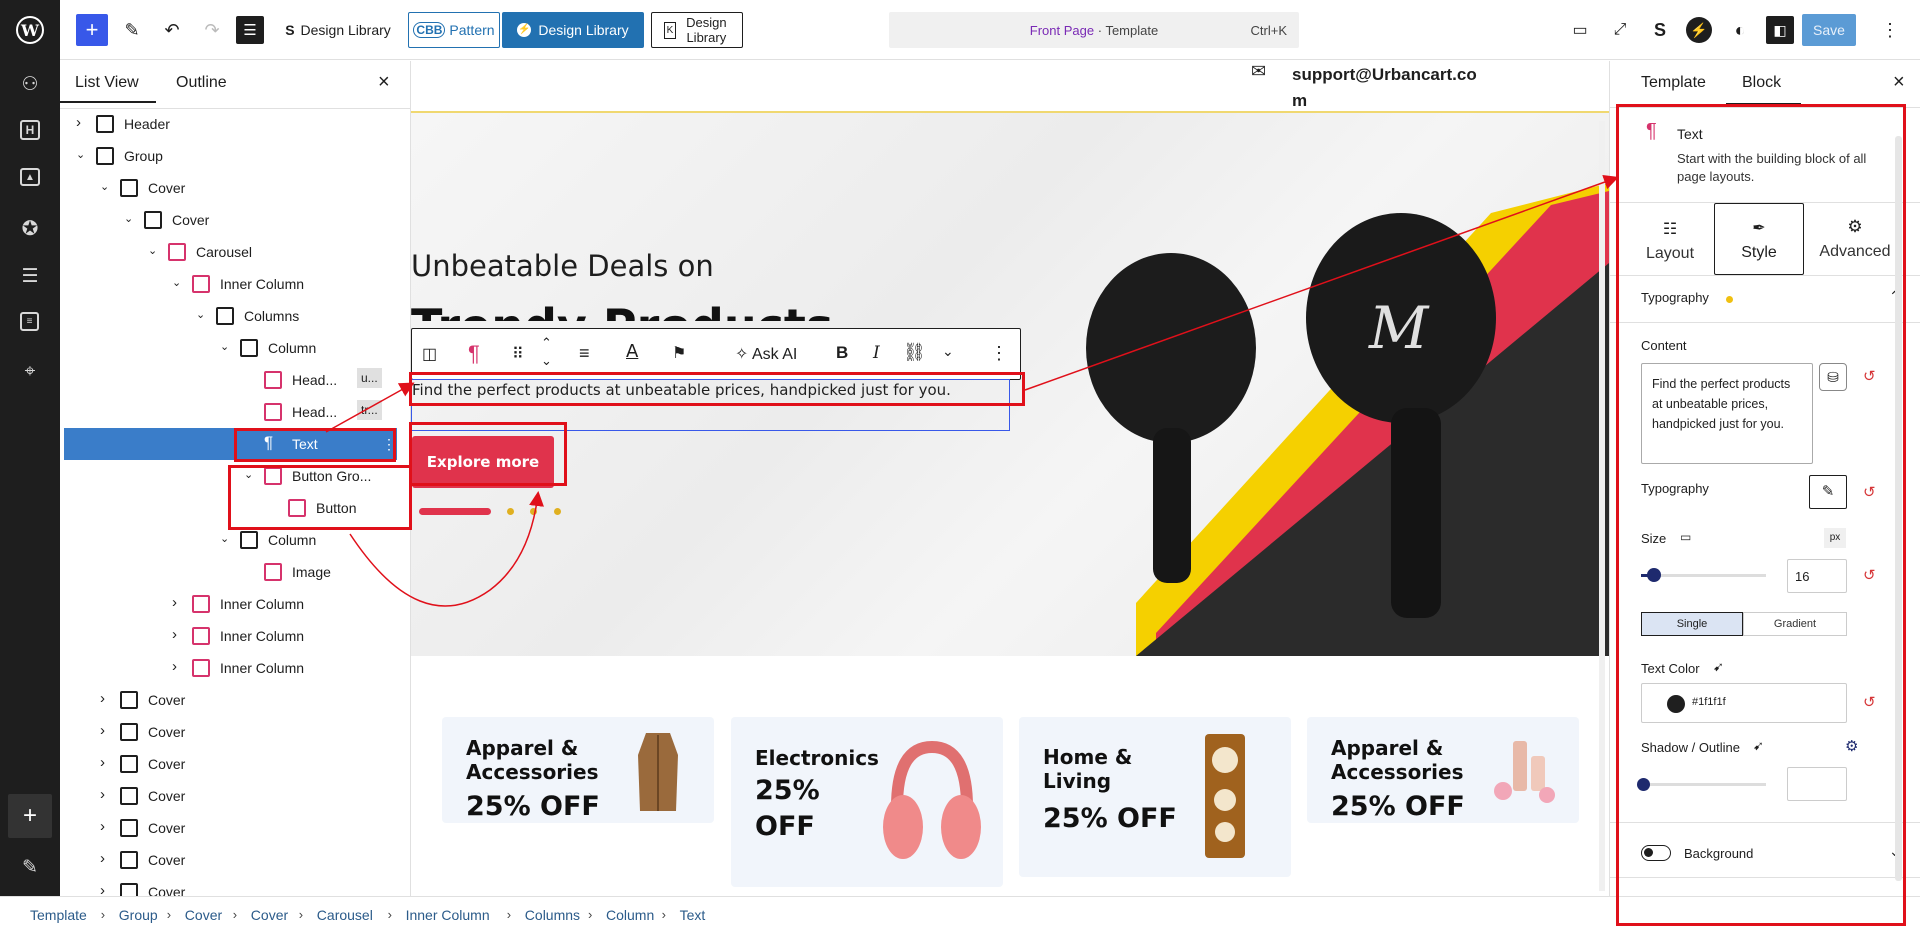  What do you see at coordinates (1828, 492) in the screenshot?
I see `typography-edit-pencil-icon: ✎` at bounding box center [1828, 492].